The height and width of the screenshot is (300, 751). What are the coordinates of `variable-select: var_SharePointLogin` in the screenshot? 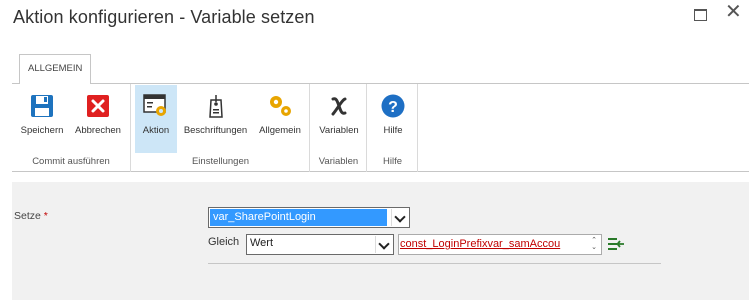 It's located at (309, 217).